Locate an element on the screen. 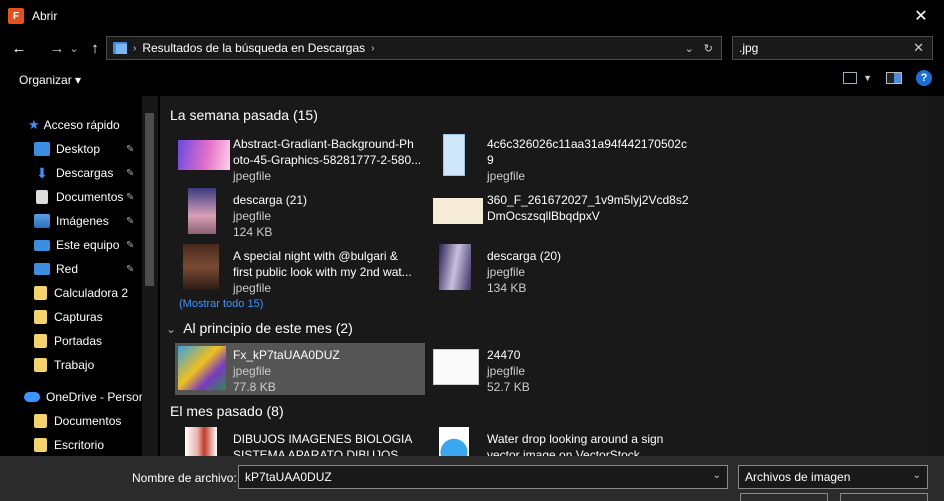 The width and height of the screenshot is (944, 501). clear-search-icon: ✕ is located at coordinates (918, 48).